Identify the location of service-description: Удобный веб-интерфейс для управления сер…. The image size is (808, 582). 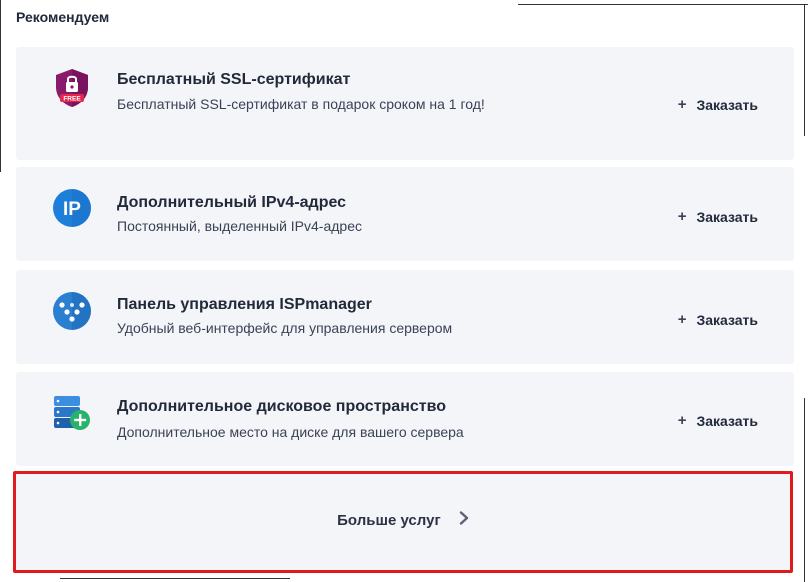
(285, 328).